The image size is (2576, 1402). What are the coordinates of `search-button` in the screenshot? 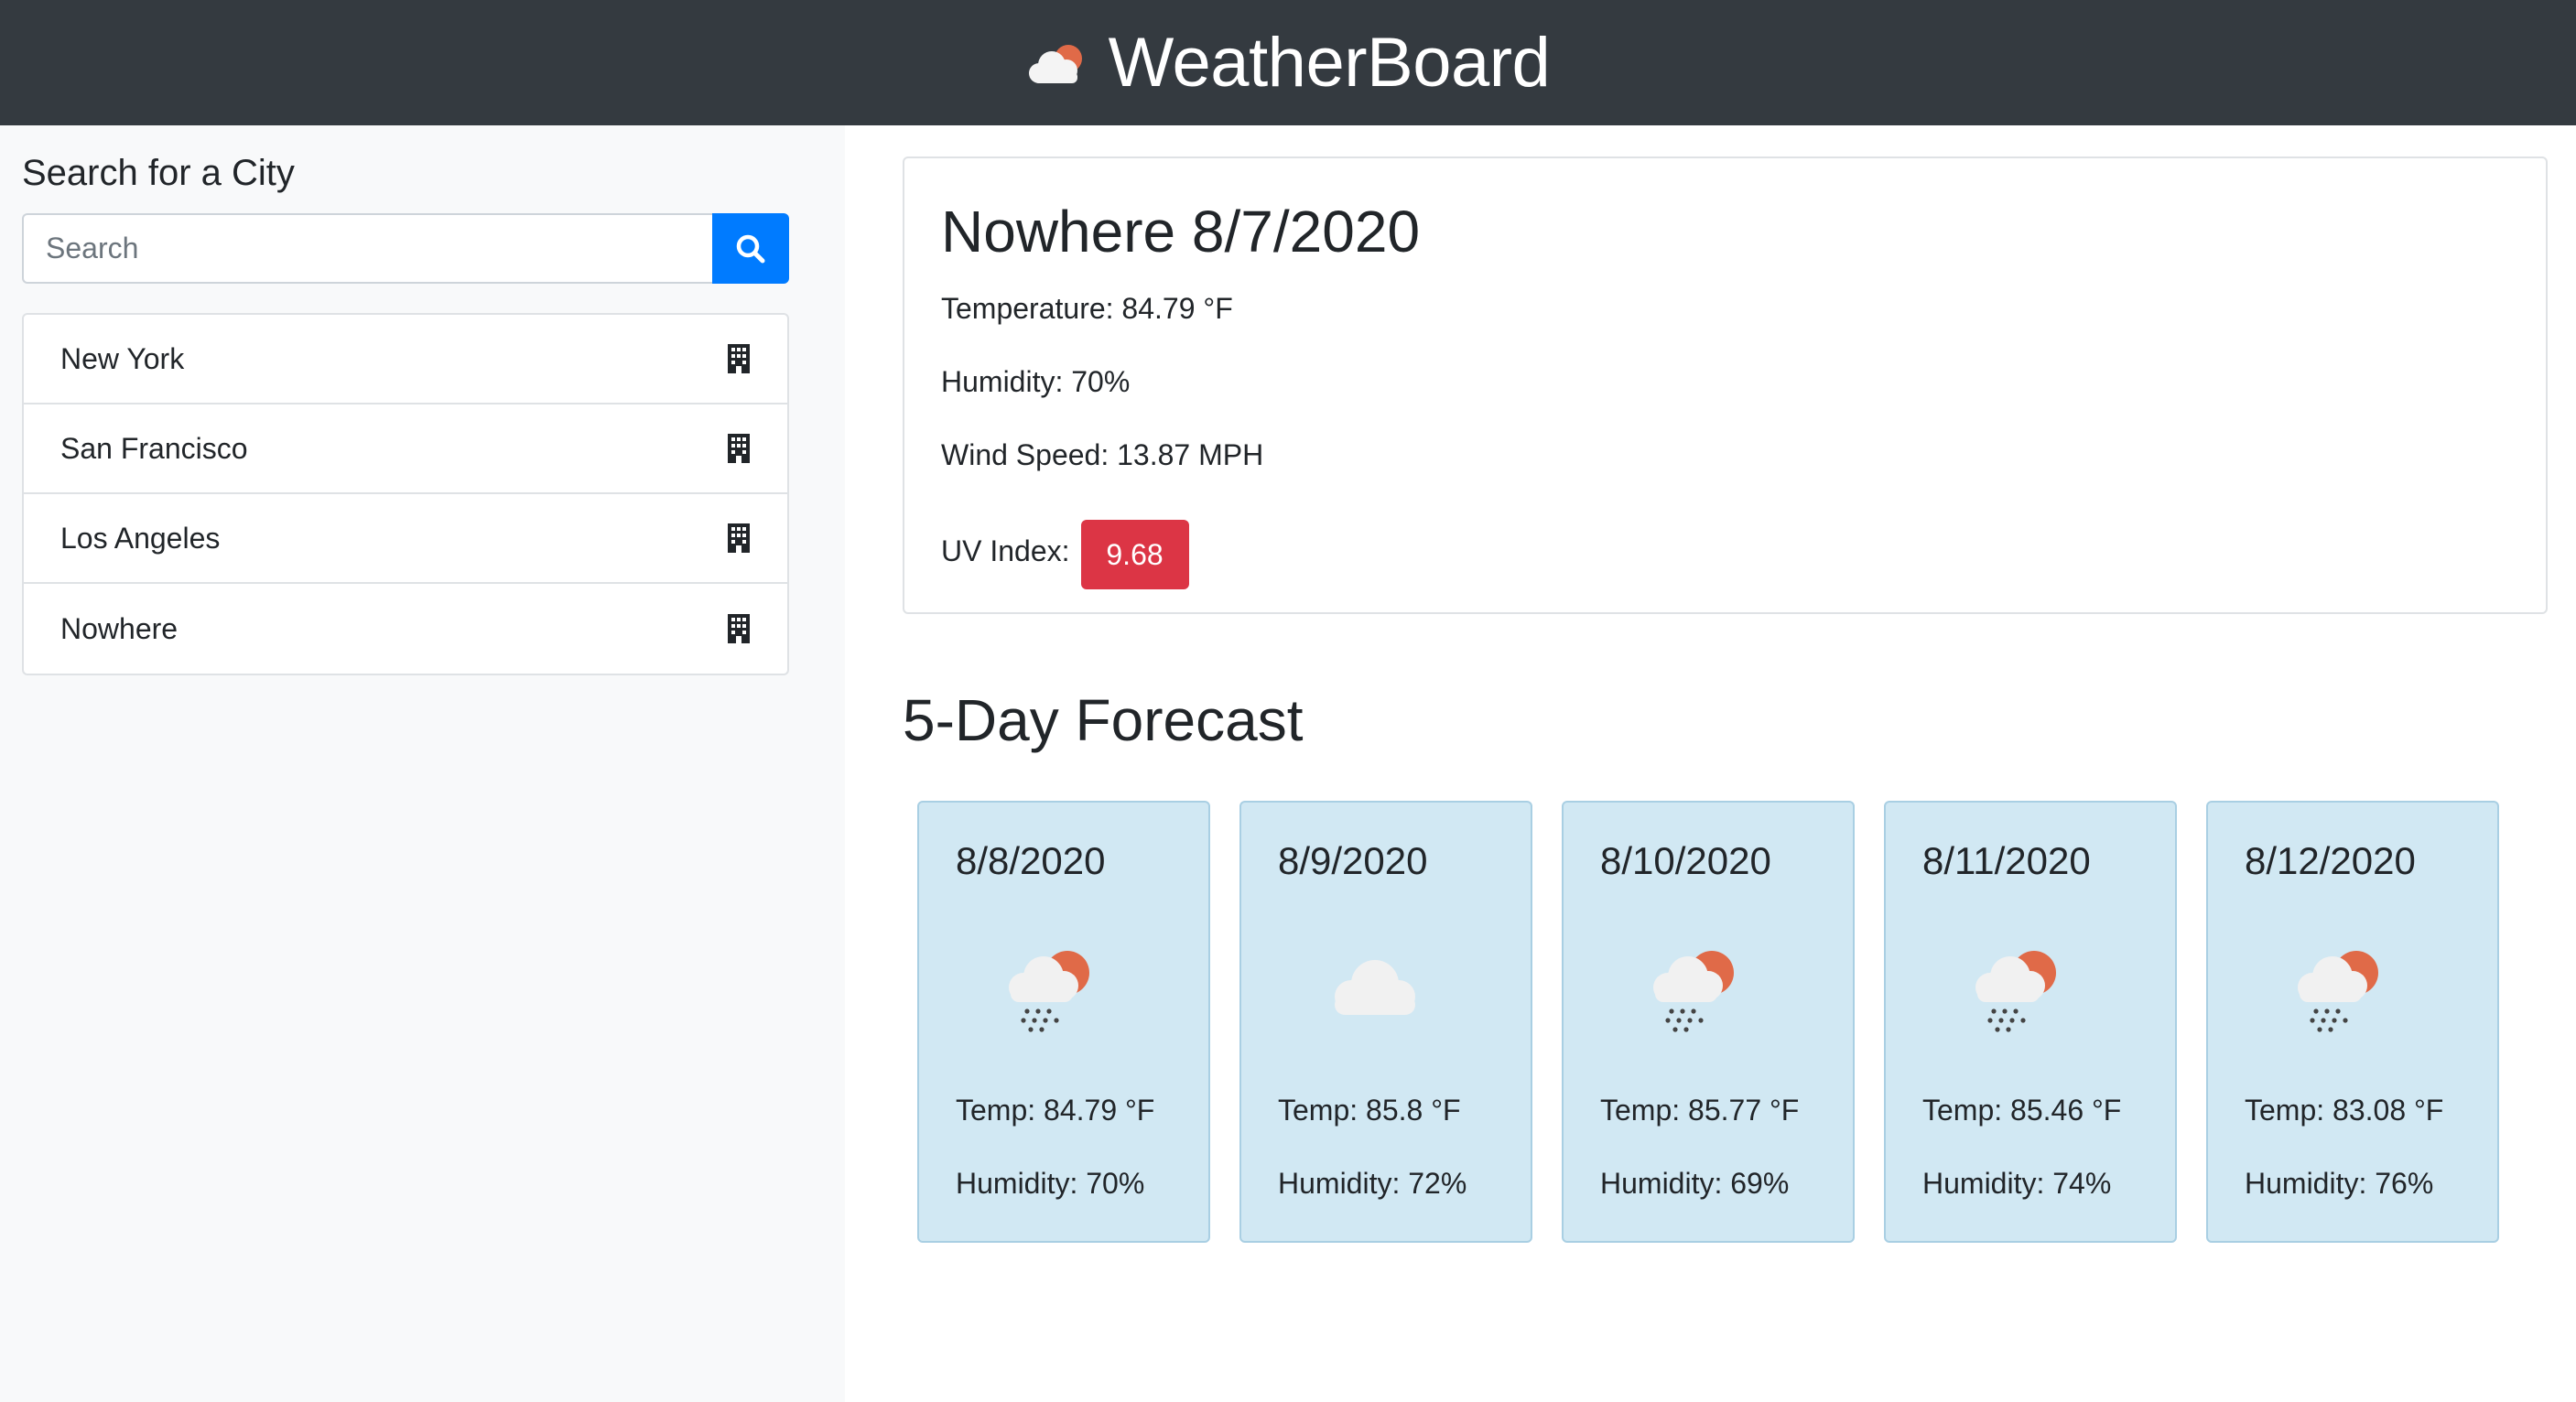 It's located at (751, 248).